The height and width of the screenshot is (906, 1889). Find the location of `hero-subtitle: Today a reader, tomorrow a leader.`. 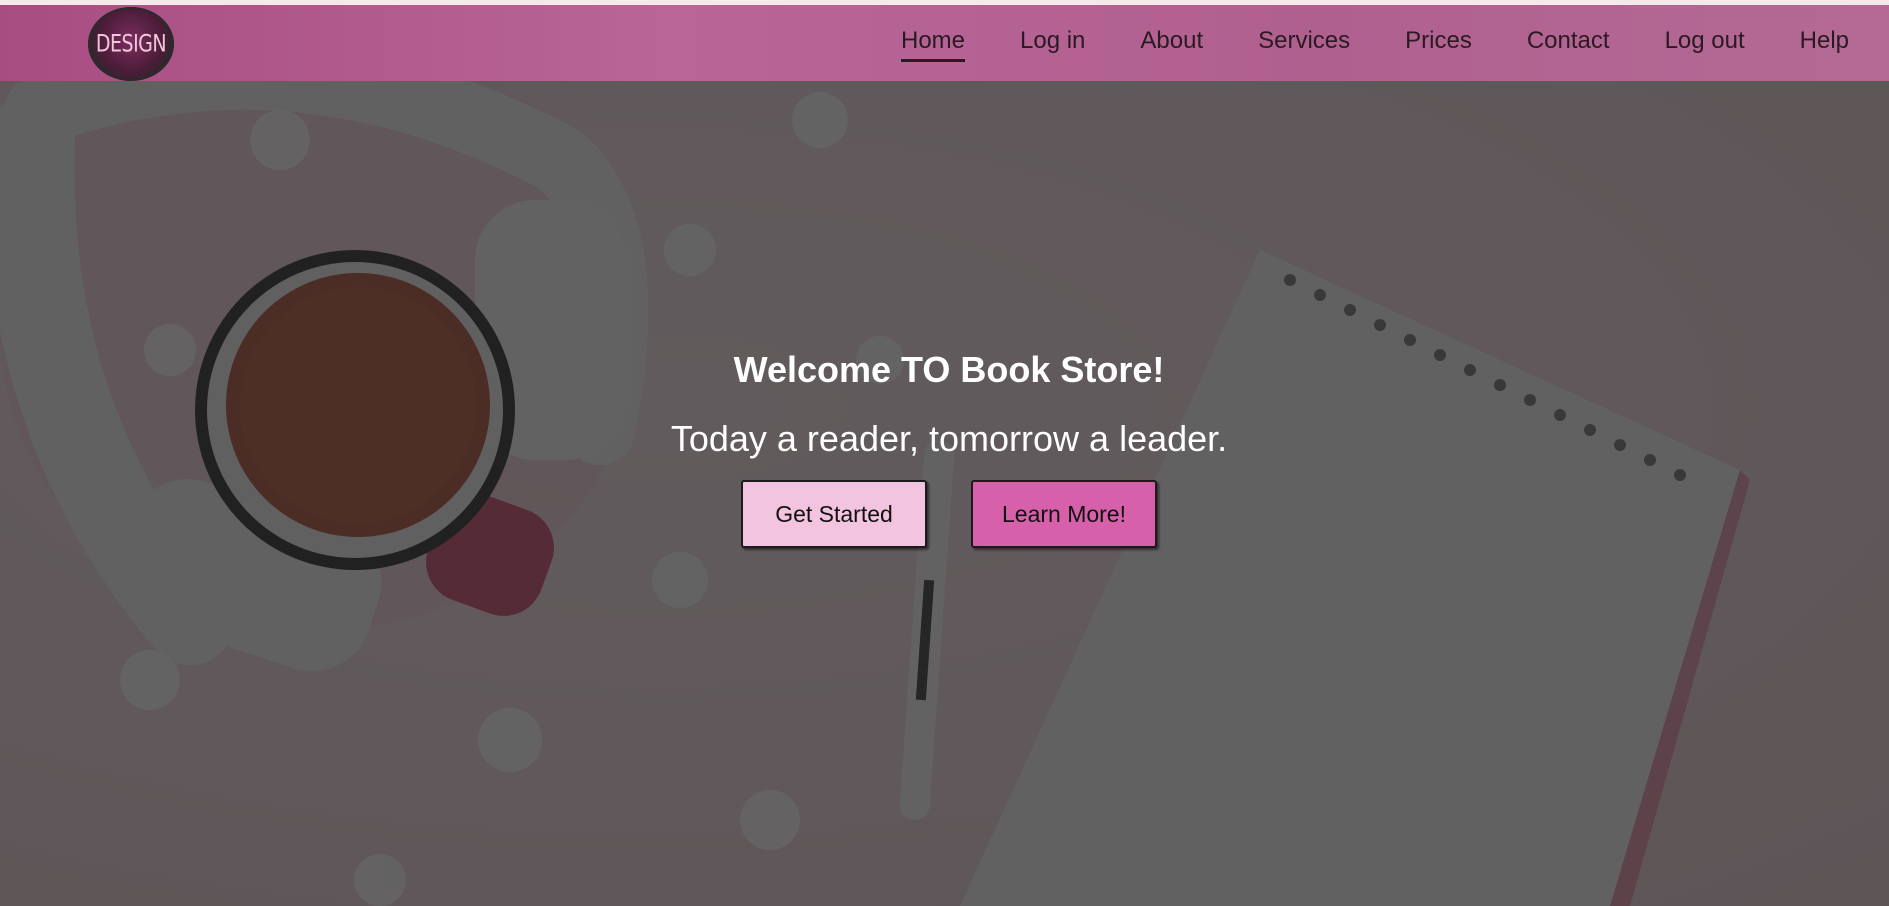

hero-subtitle: Today a reader, tomorrow a leader. is located at coordinates (949, 438).